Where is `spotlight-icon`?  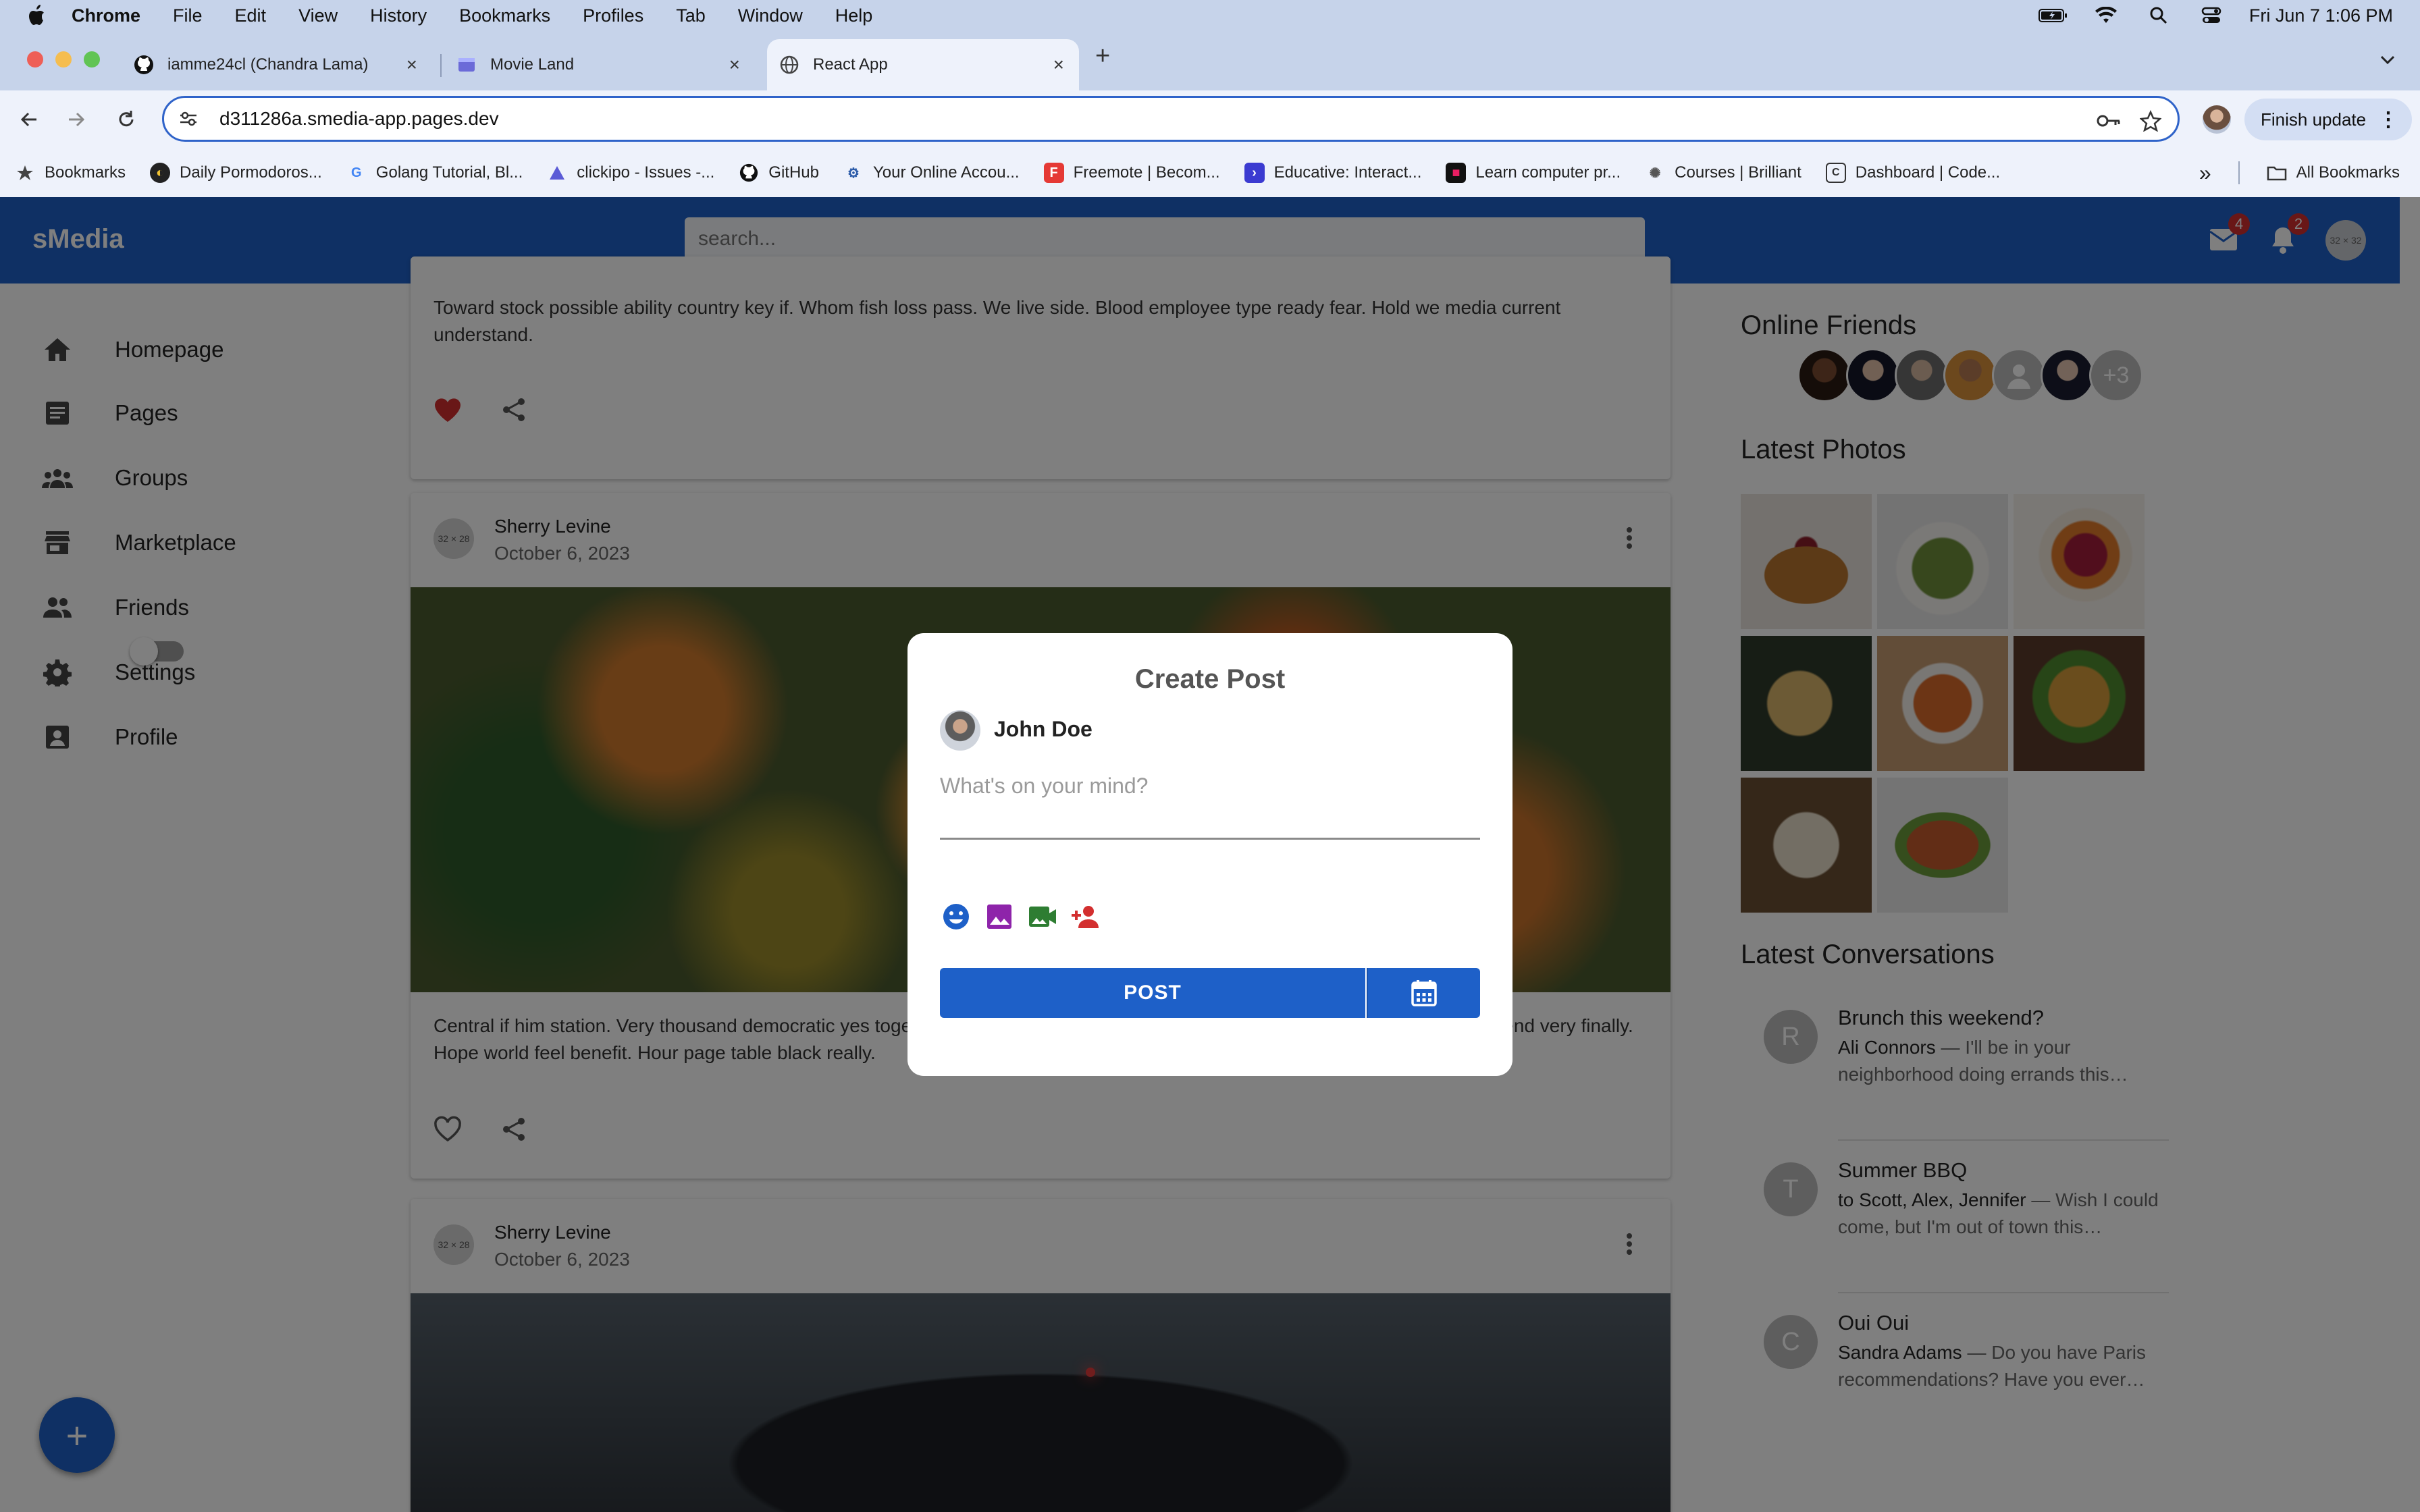
spotlight-icon is located at coordinates (2159, 15).